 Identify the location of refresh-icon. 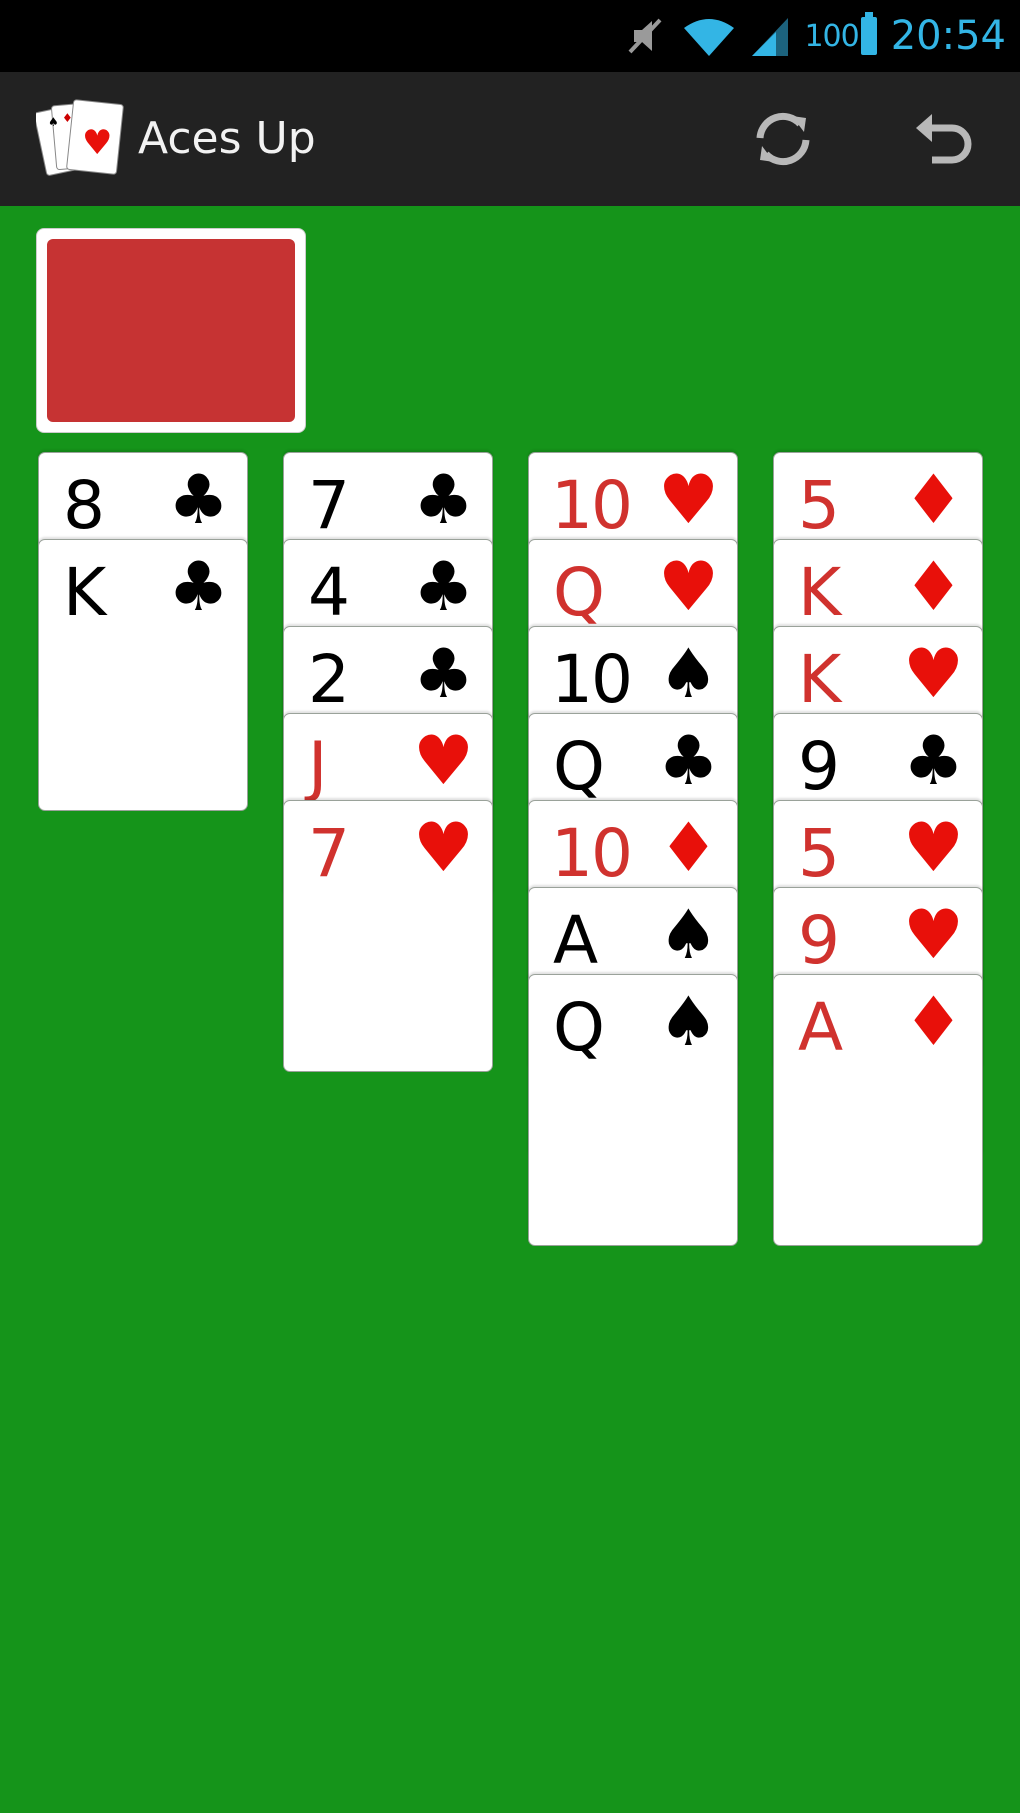
(783, 139).